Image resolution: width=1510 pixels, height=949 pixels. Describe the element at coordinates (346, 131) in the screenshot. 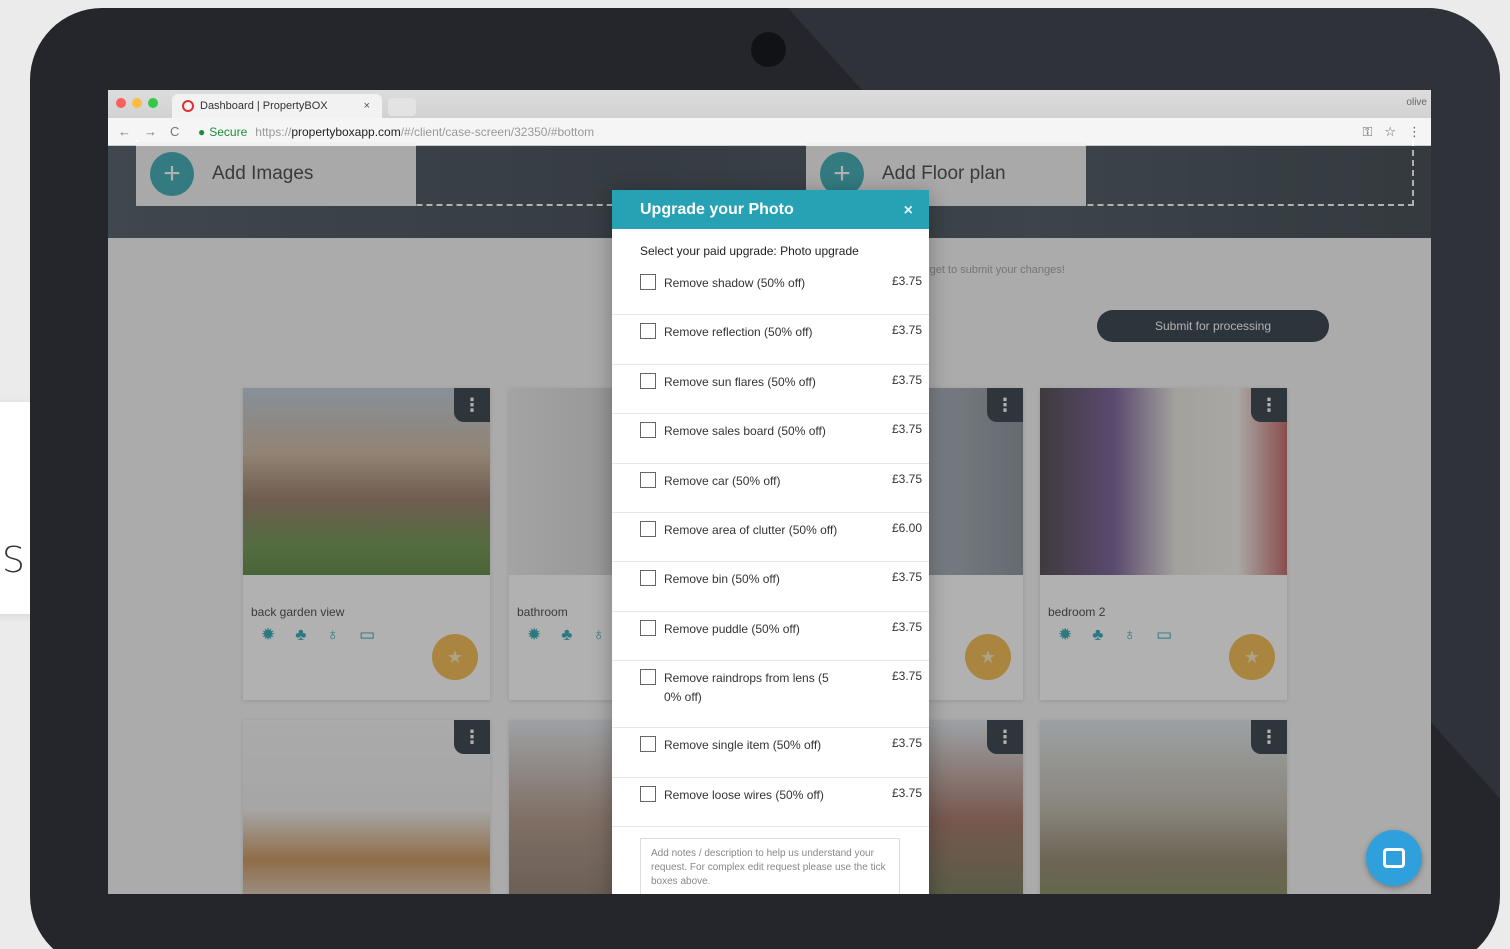

I see `url-host: propertyboxapp.com` at that location.